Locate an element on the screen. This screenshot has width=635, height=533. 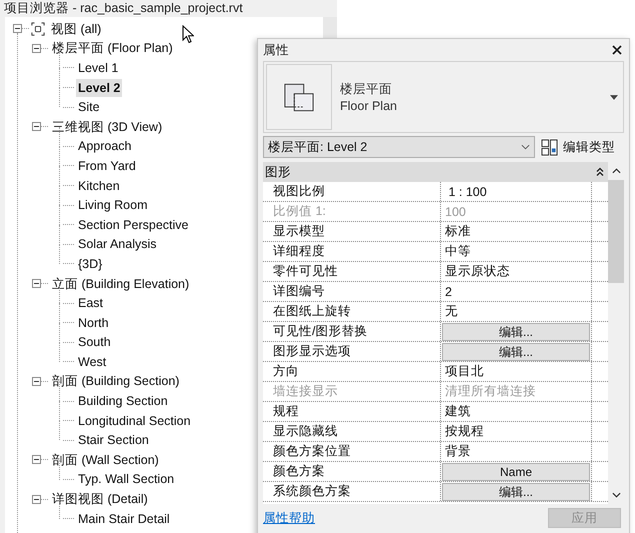
tree-item: West is located at coordinates (92, 361).